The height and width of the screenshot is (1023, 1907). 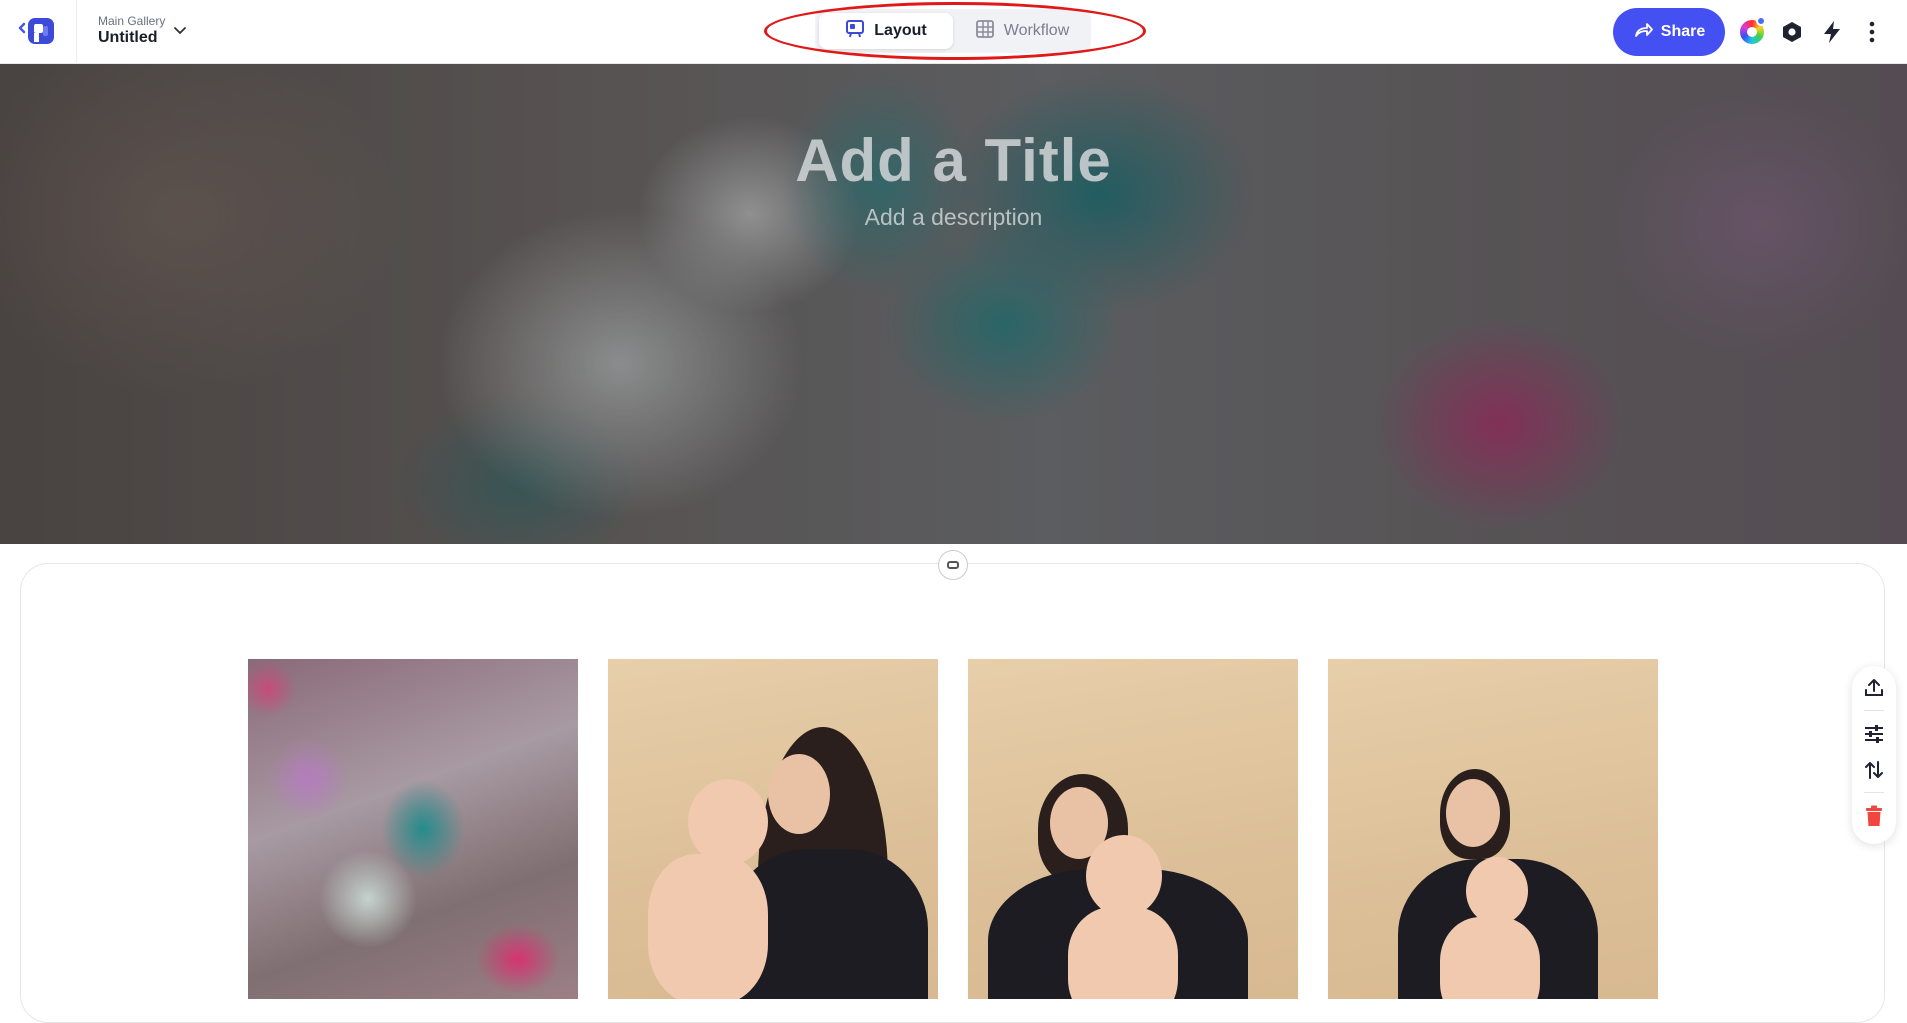 What do you see at coordinates (900, 30) in the screenshot?
I see `tab-layout-label: Layout` at bounding box center [900, 30].